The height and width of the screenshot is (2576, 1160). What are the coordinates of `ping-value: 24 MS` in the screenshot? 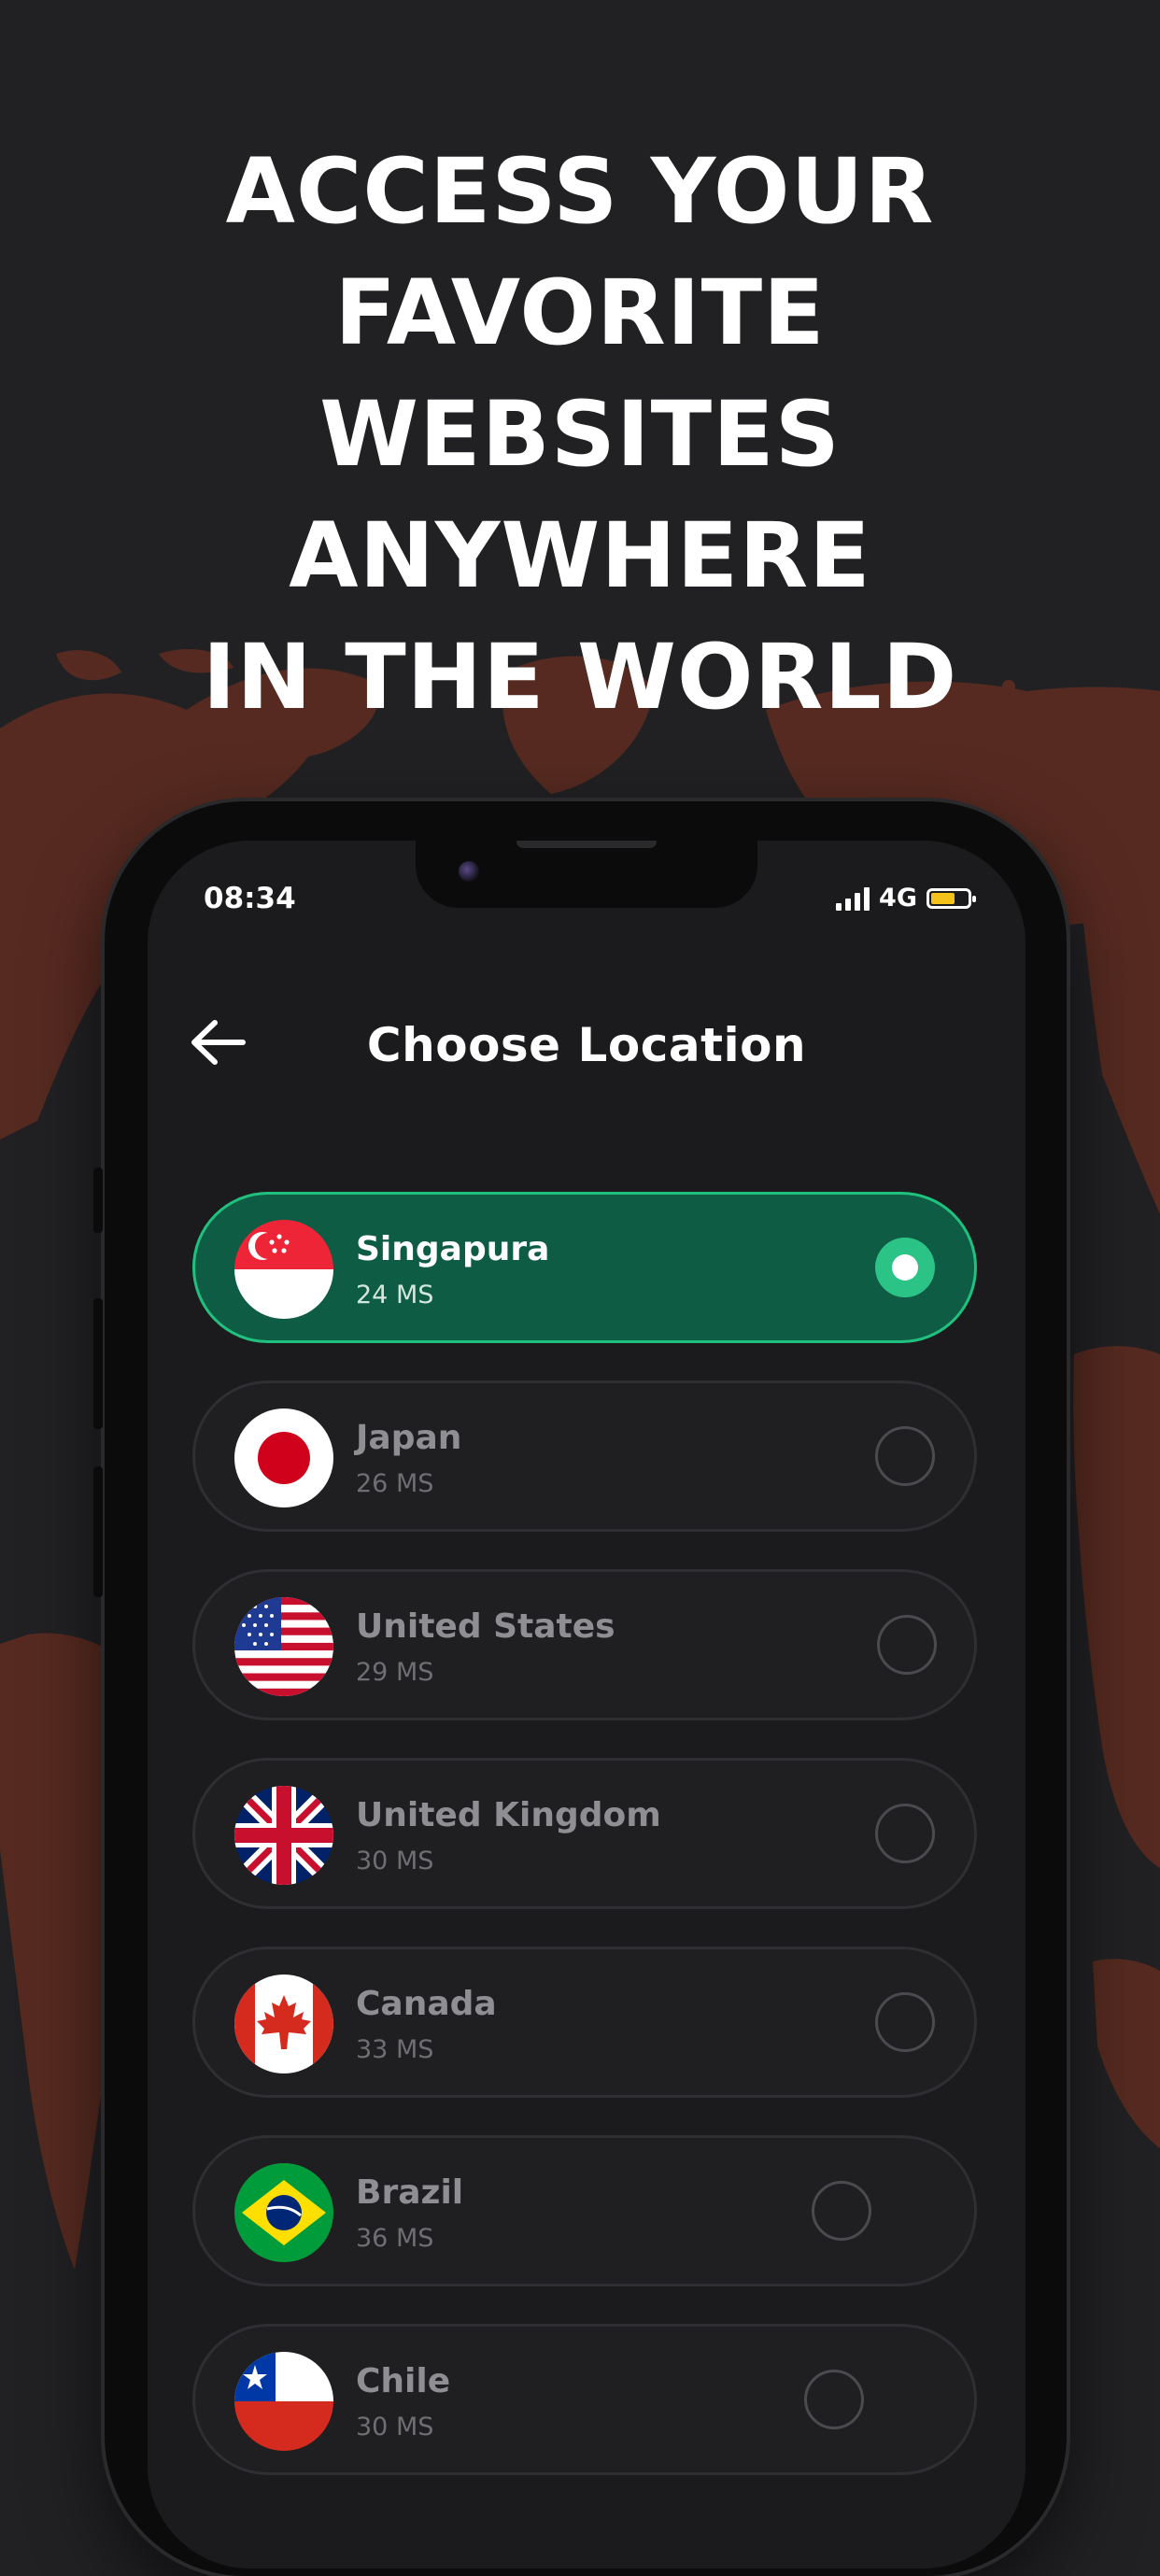 It's located at (395, 1295).